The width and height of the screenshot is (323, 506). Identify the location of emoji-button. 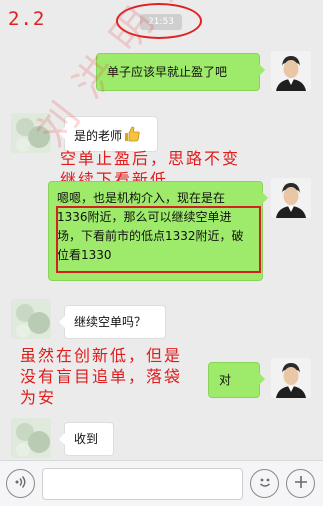
(264, 483).